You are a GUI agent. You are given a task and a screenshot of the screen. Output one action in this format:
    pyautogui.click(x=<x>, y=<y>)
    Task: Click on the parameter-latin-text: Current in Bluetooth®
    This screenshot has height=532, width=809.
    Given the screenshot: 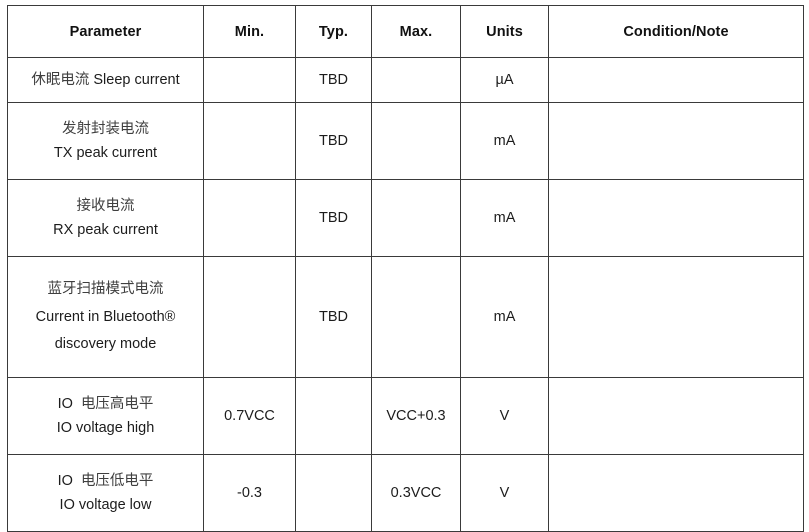 What is the action you would take?
    pyautogui.click(x=105, y=316)
    